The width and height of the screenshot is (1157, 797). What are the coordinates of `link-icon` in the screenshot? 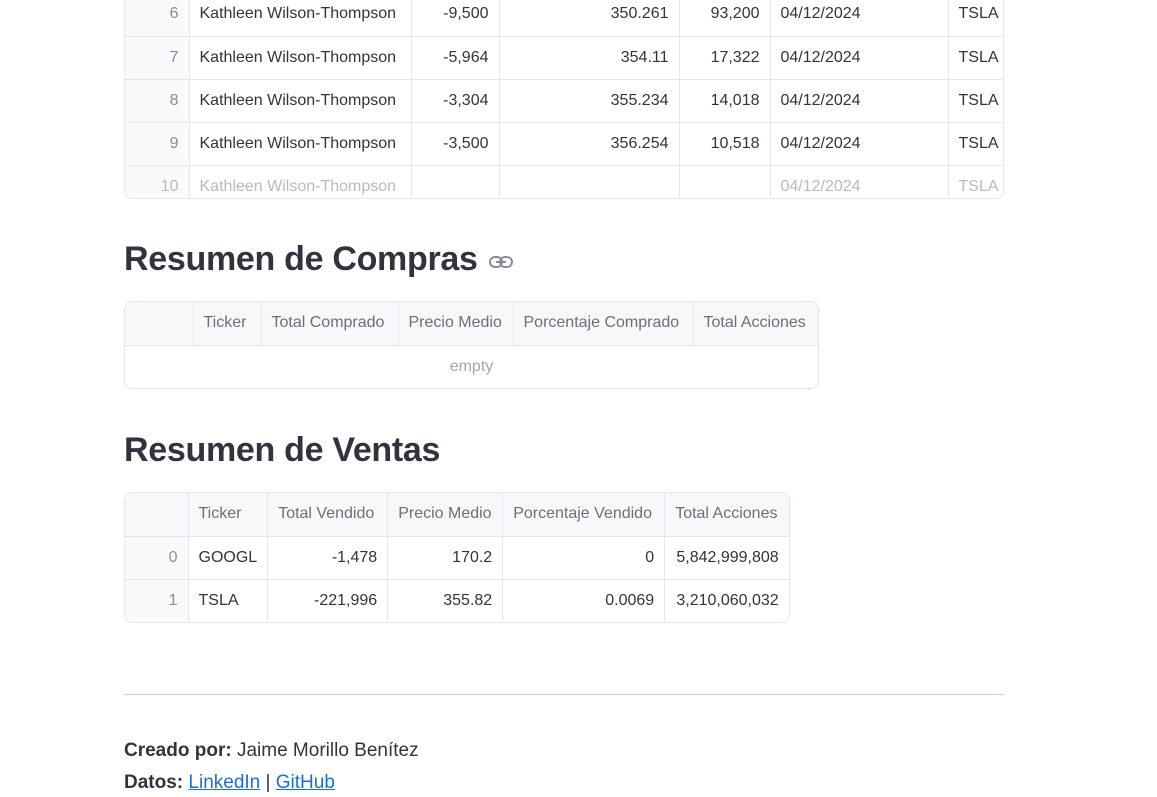 It's located at (501, 259).